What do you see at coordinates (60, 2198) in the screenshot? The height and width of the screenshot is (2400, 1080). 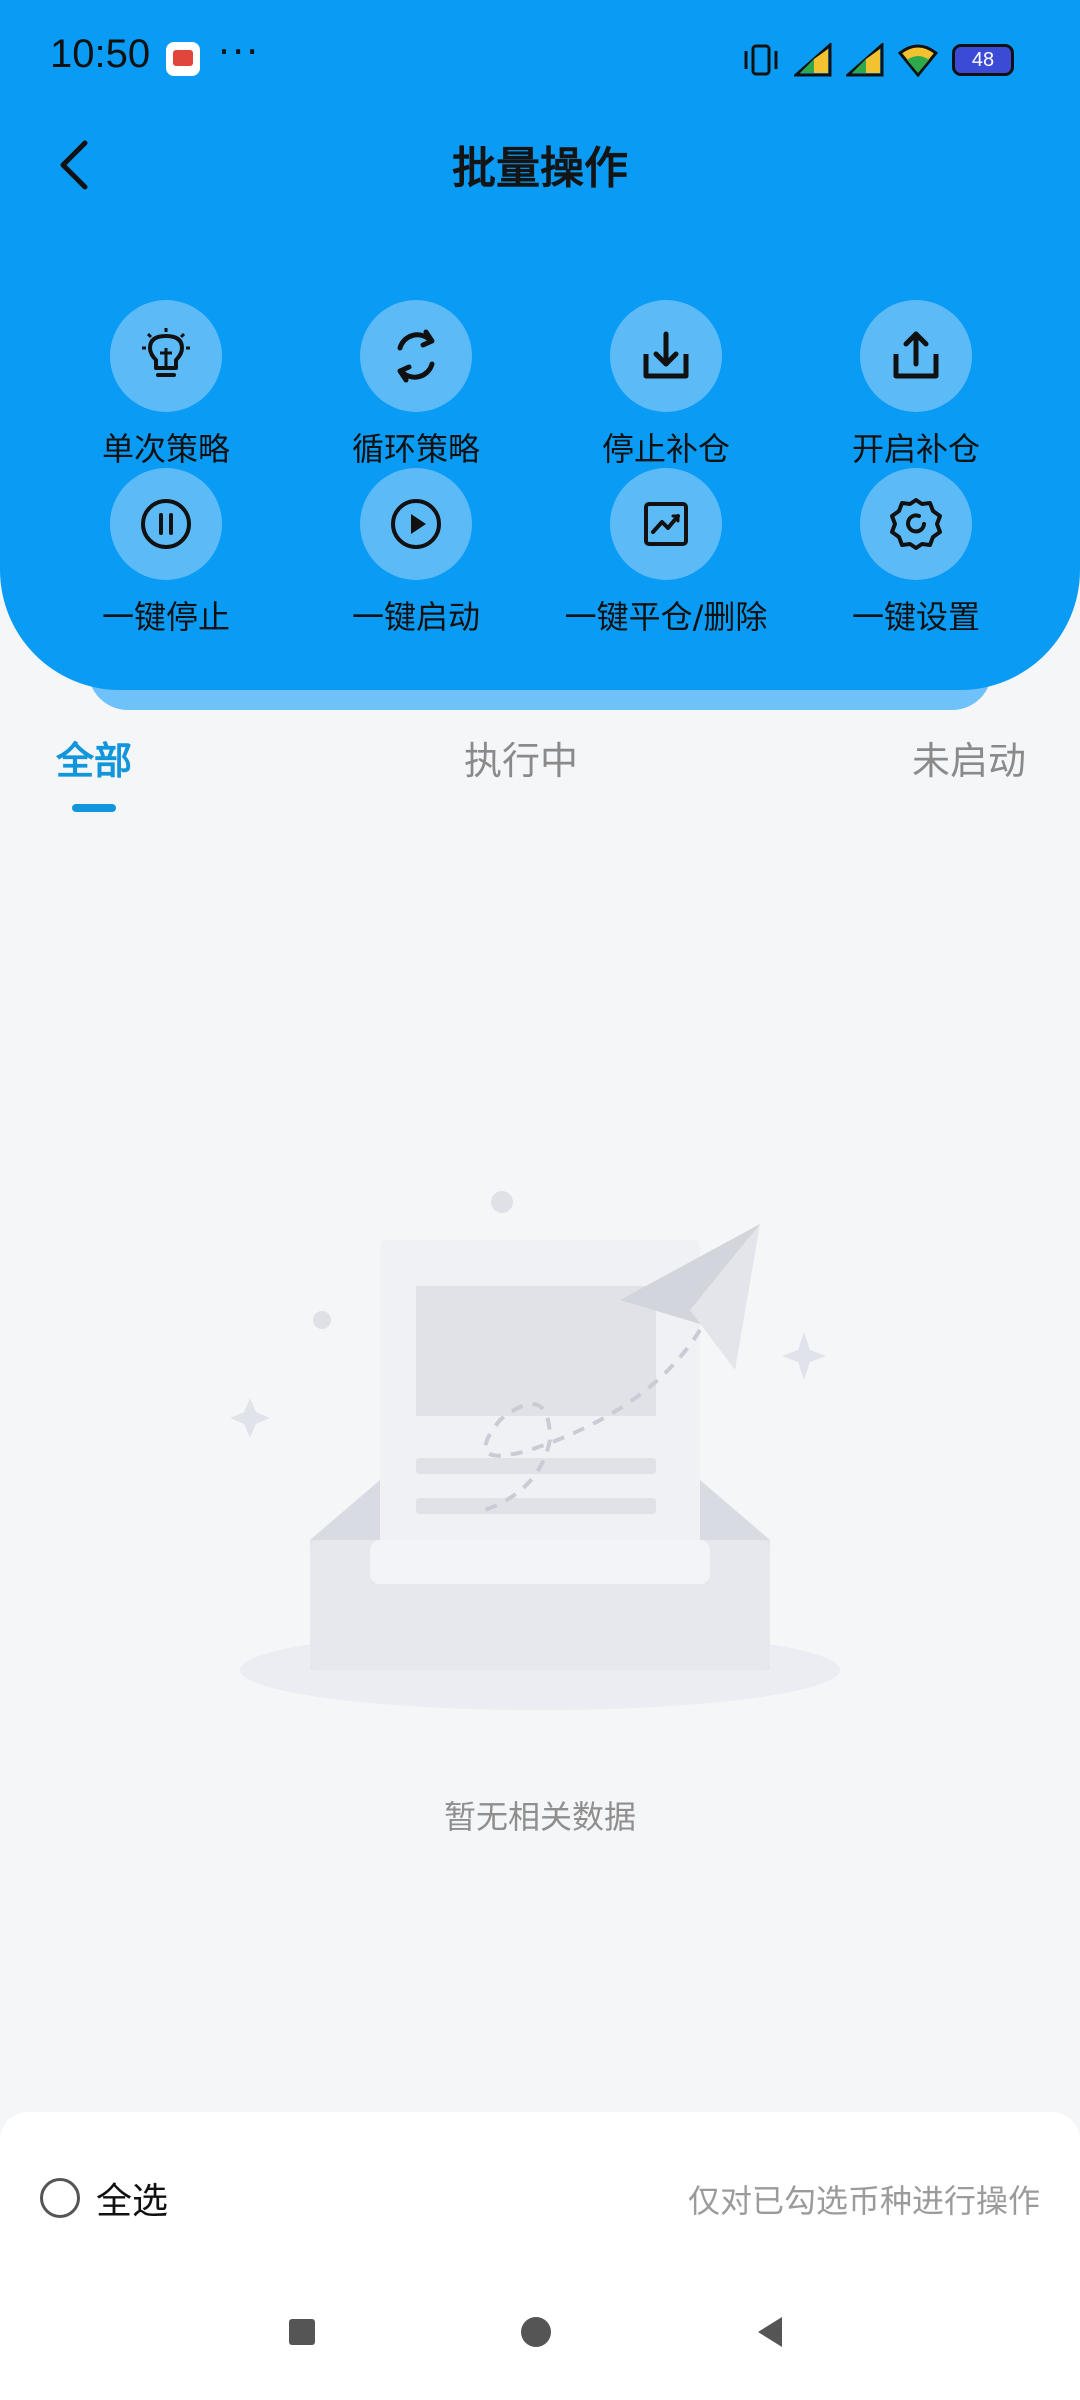 I see `select-all-radio` at bounding box center [60, 2198].